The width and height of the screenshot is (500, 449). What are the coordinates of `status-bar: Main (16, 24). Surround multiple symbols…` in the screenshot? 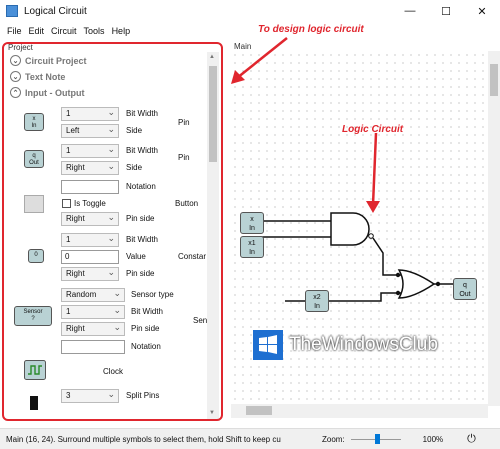 It's located at (250, 438).